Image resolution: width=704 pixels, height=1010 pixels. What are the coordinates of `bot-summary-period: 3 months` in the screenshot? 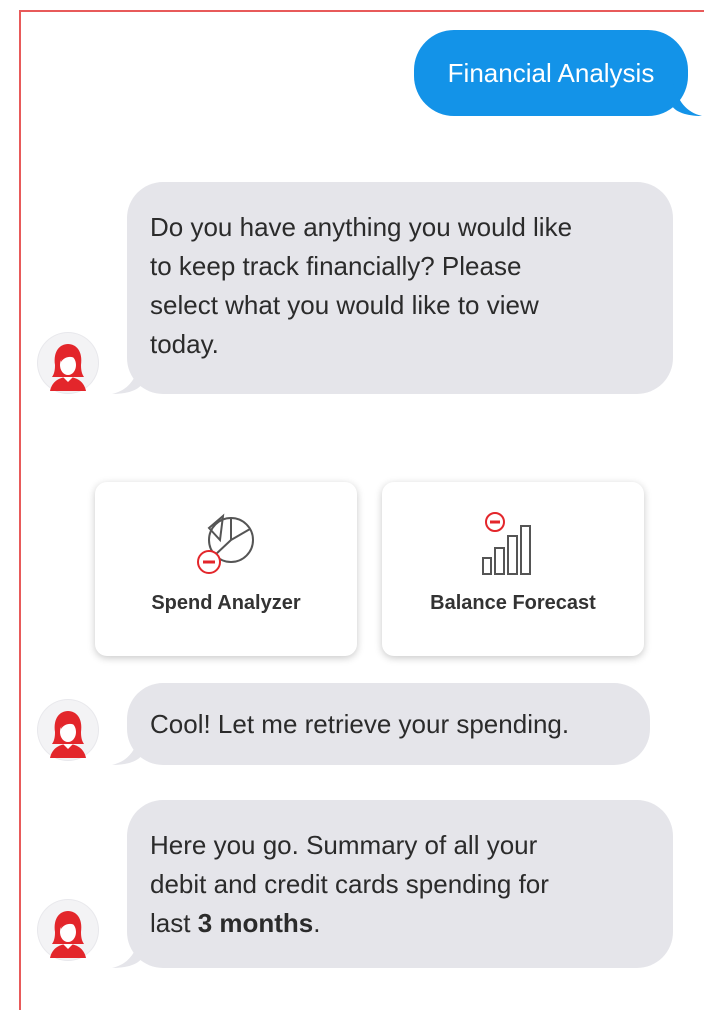 It's located at (255, 923).